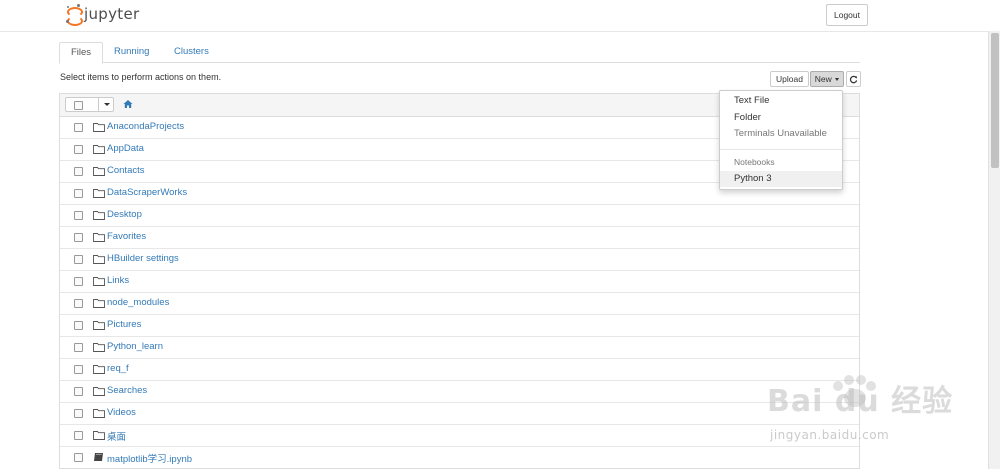 The width and height of the screenshot is (1000, 469). What do you see at coordinates (121, 412) in the screenshot?
I see `file-name-link: Videos` at bounding box center [121, 412].